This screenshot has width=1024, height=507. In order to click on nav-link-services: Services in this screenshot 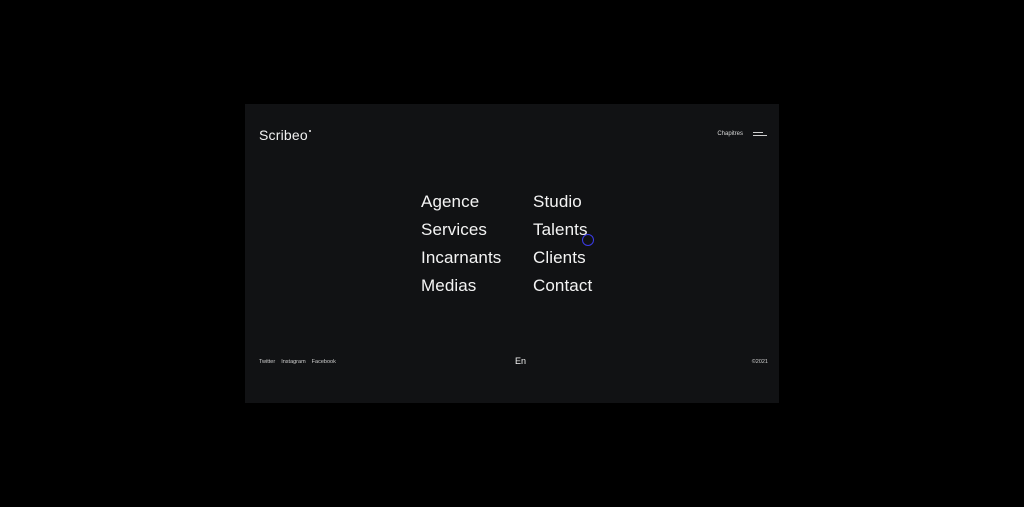, I will do `click(477, 233)`.